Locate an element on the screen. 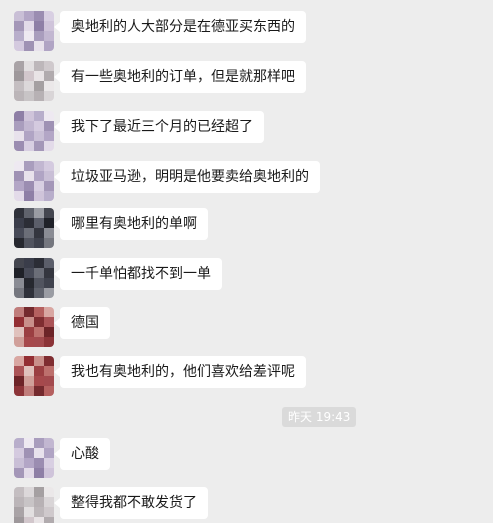  message-row: 奥地利的人大部分是在德亚买东西的 is located at coordinates (246, 31).